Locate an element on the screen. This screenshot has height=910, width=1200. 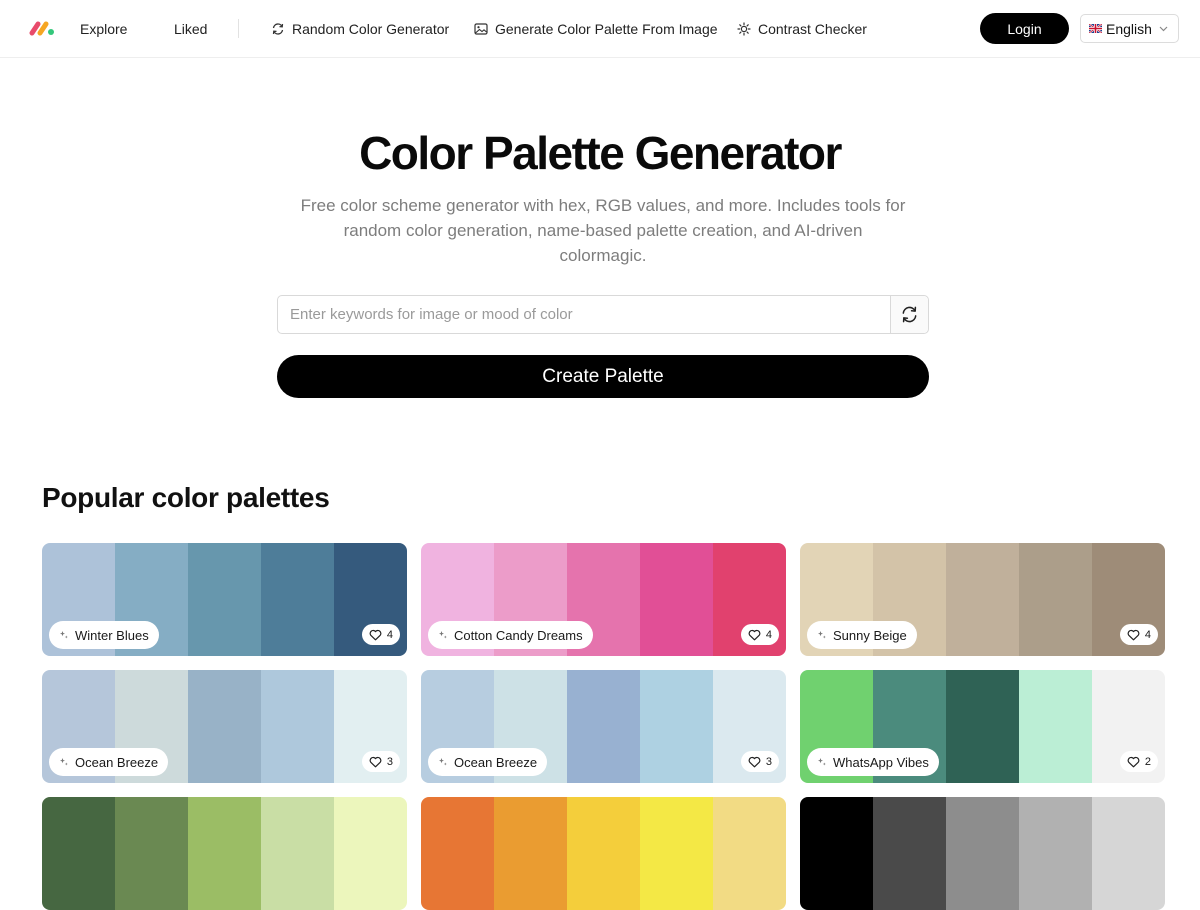
nav-random-color-label: Random Color Generator is located at coordinates (371, 29).